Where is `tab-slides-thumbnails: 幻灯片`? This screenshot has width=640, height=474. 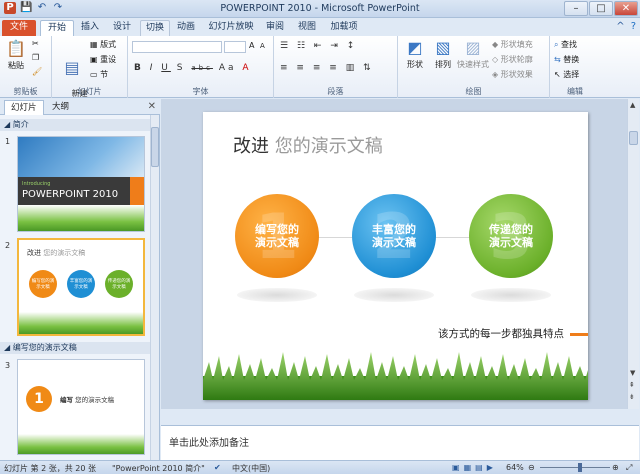
tab-slides-thumbnails: 幻灯片 is located at coordinates (24, 107).